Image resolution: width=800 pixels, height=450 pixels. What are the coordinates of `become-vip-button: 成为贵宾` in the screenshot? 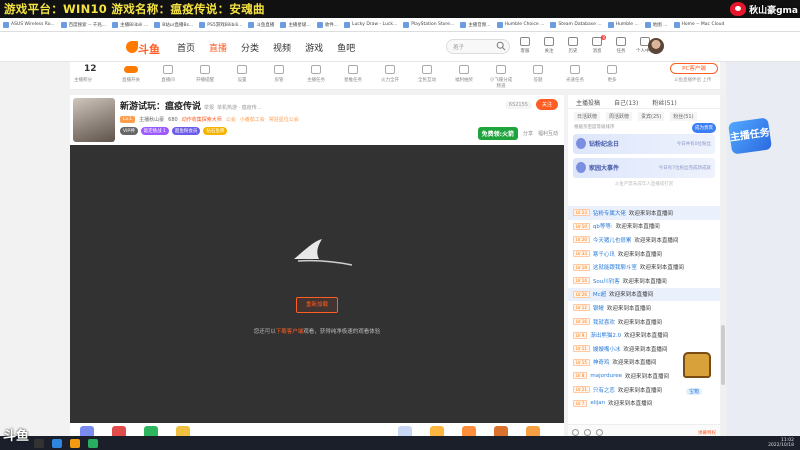 It's located at (704, 128).